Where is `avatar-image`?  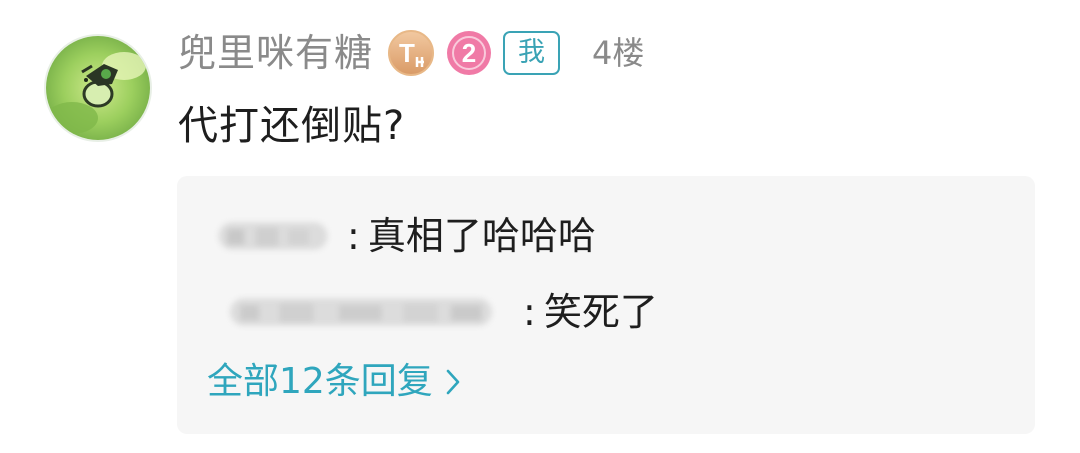
avatar-image is located at coordinates (98, 88).